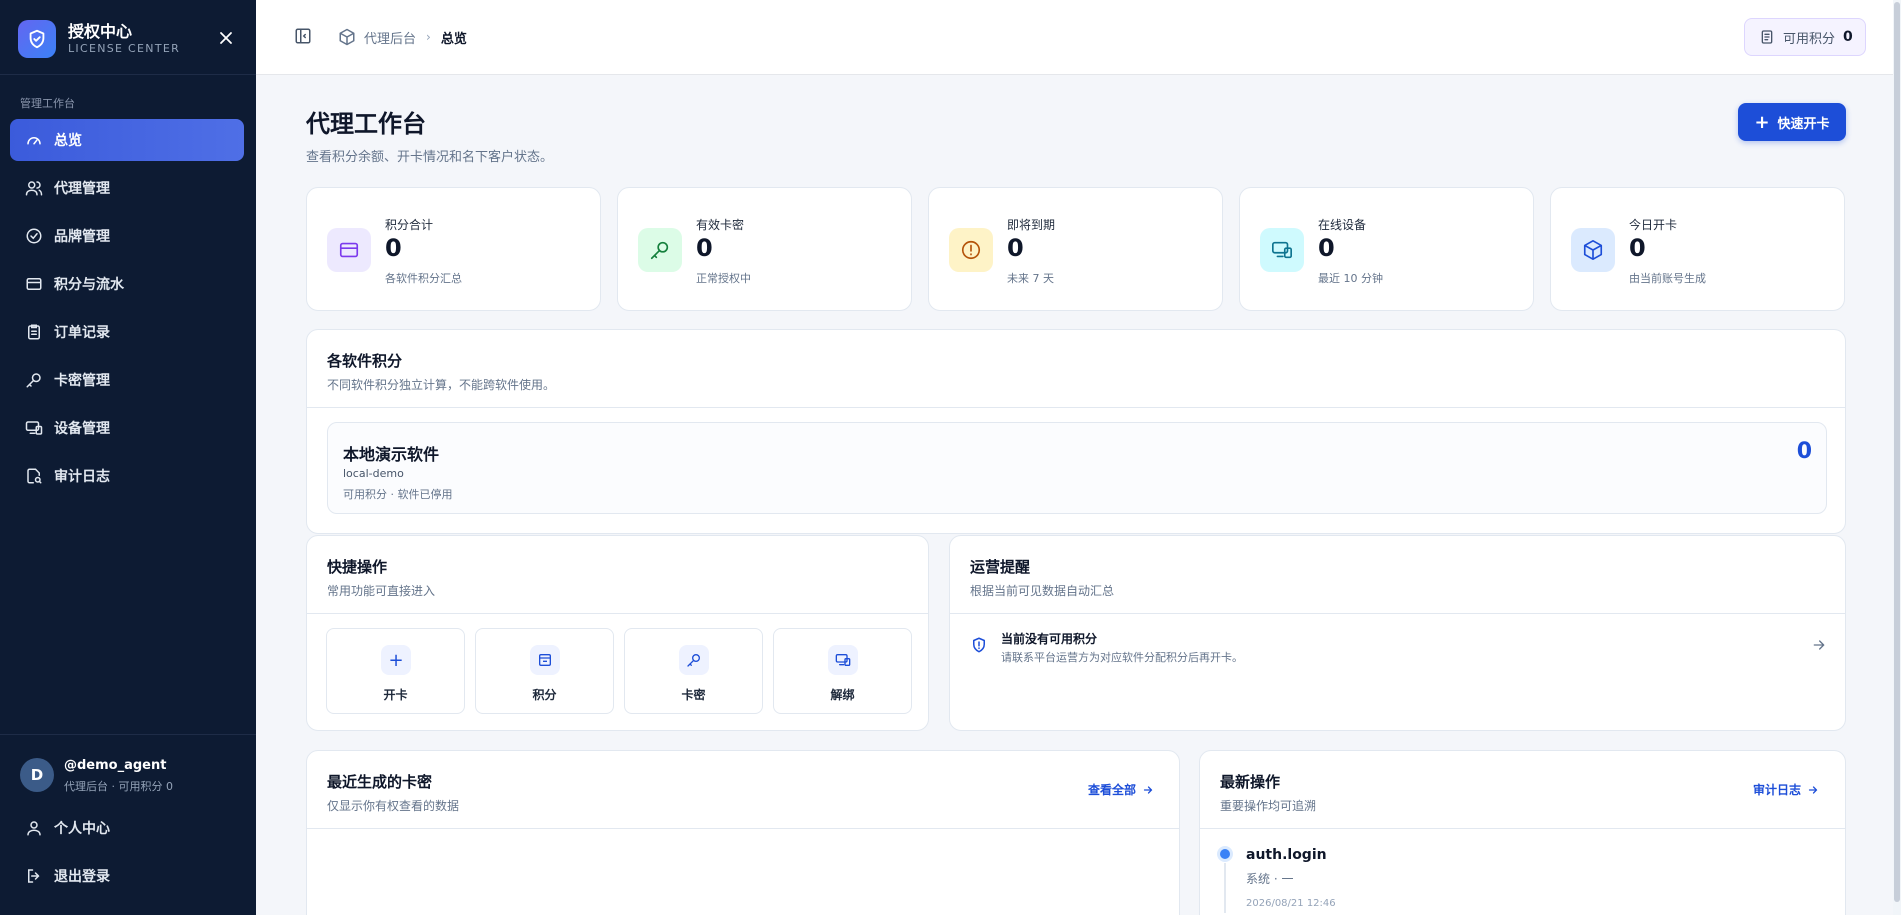  I want to click on quick-action-unbind: 解绑, so click(842, 671).